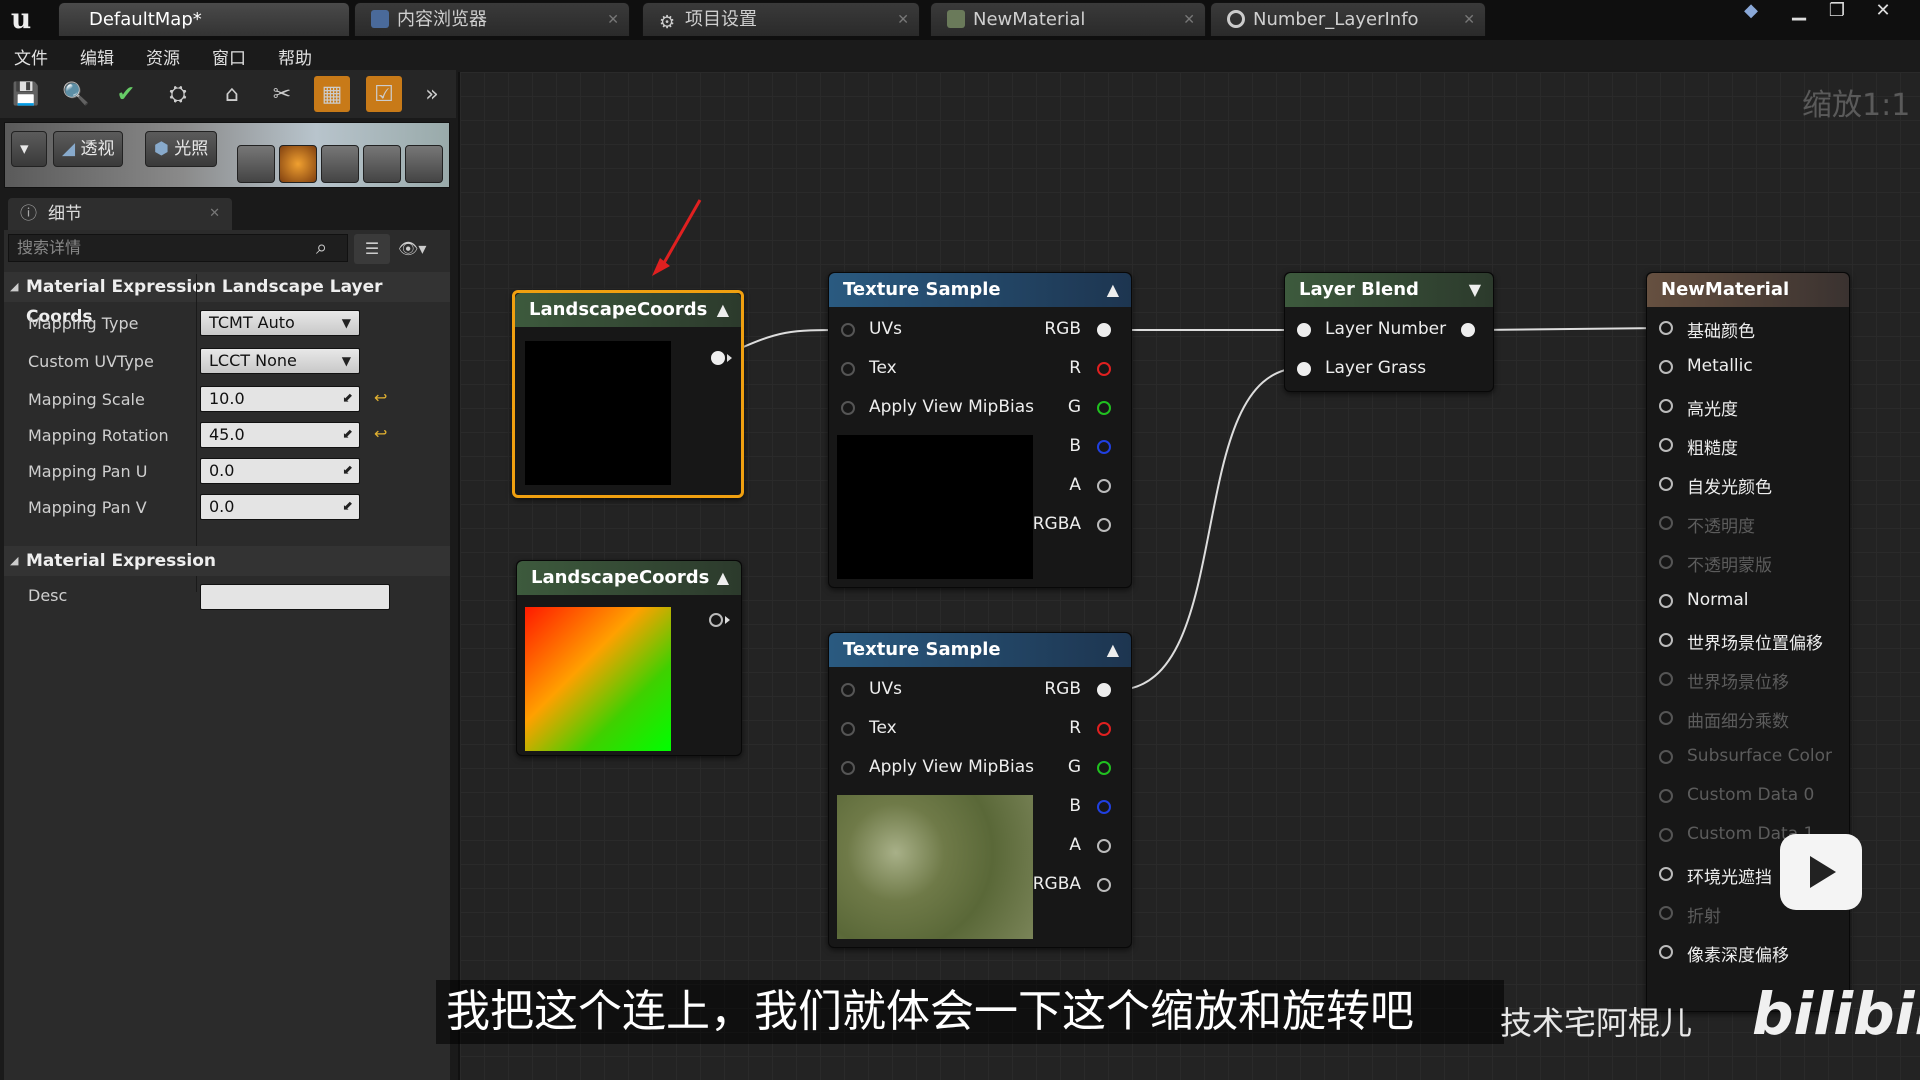 Image resolution: width=1920 pixels, height=1080 pixels. Describe the element at coordinates (384, 94) in the screenshot. I see `live-preview-icon: ☑` at that location.